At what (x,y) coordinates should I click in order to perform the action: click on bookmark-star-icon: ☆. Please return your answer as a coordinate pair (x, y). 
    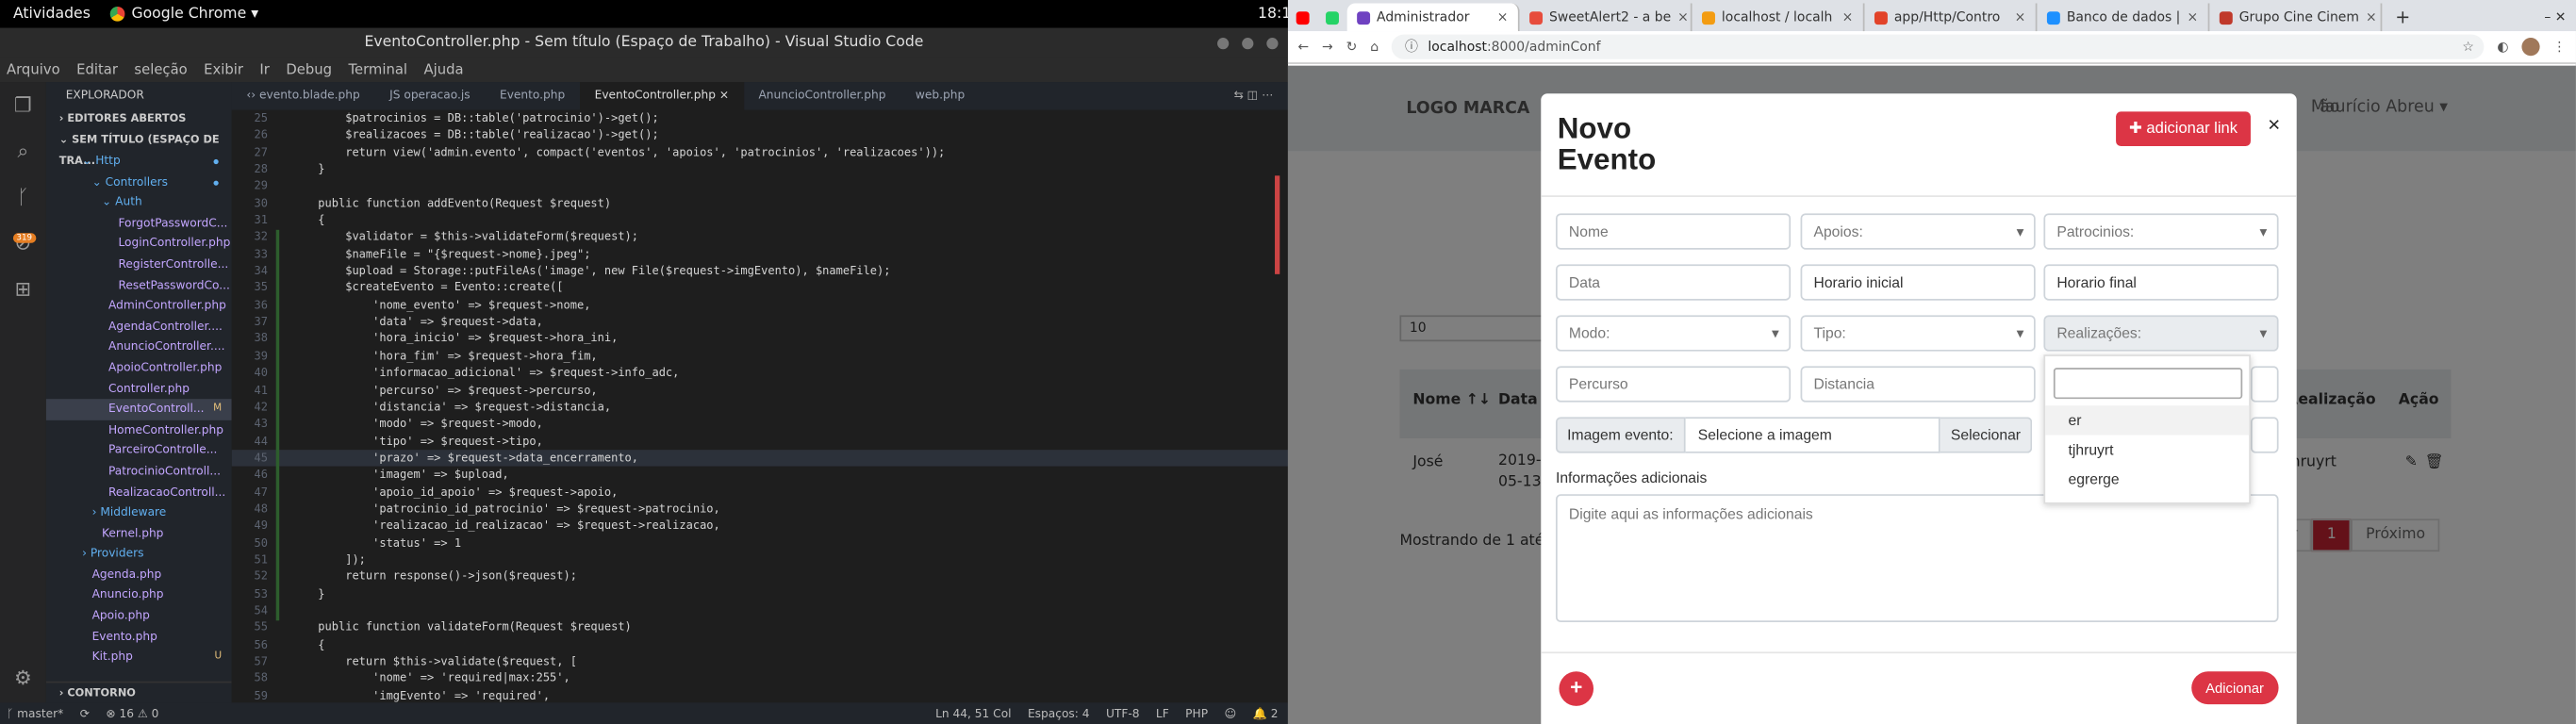
    Looking at the image, I should click on (2473, 47).